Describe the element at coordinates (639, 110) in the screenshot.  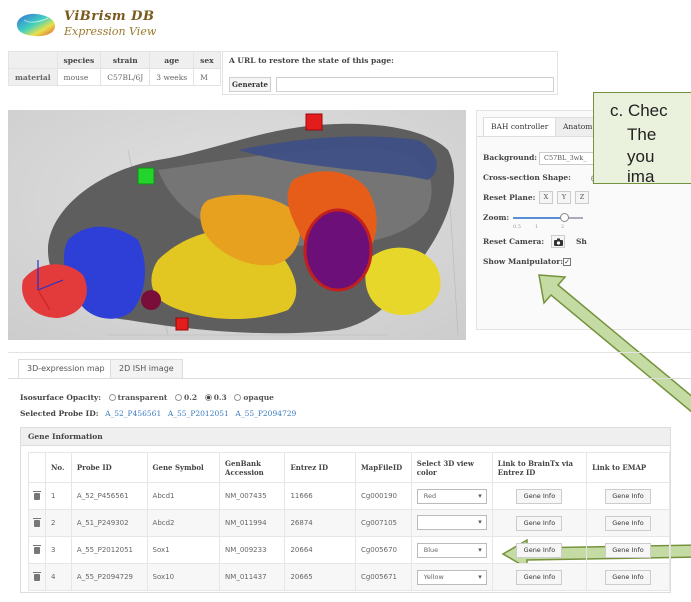
I see `callout-line: c. Chec` at that location.